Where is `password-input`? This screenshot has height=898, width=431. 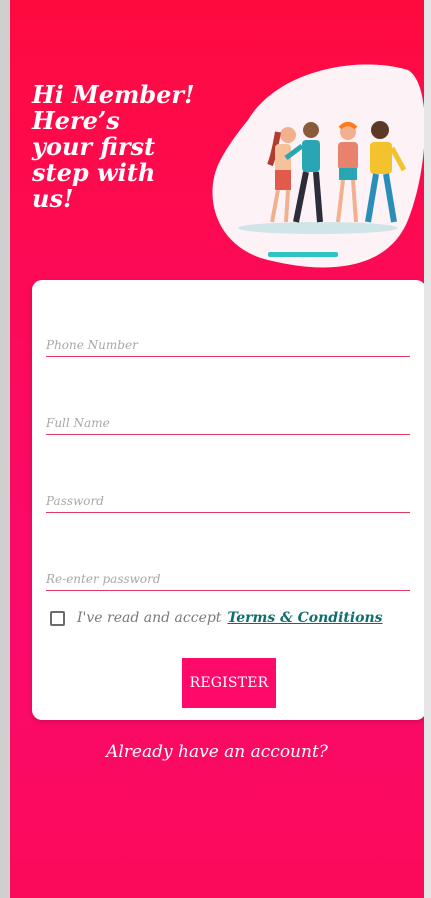 password-input is located at coordinates (228, 501).